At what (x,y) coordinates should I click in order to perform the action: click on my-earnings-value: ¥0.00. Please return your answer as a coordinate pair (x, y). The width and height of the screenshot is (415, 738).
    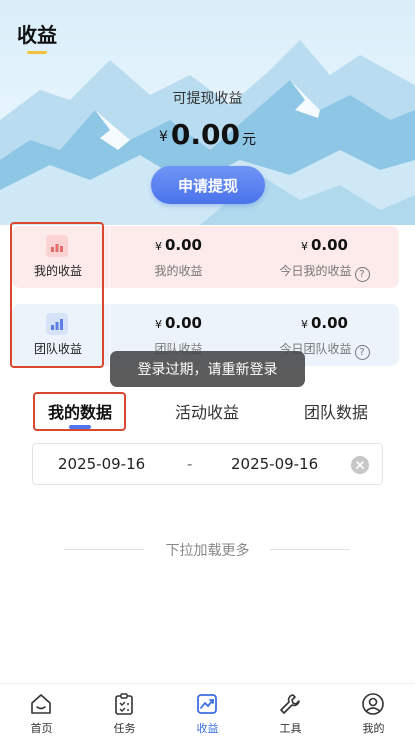
    Looking at the image, I should click on (178, 245).